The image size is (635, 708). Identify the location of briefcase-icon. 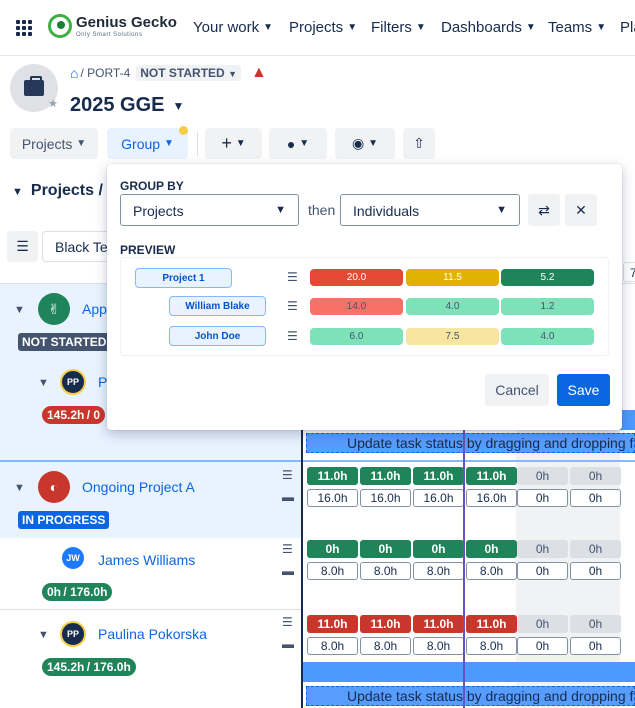
(34, 86).